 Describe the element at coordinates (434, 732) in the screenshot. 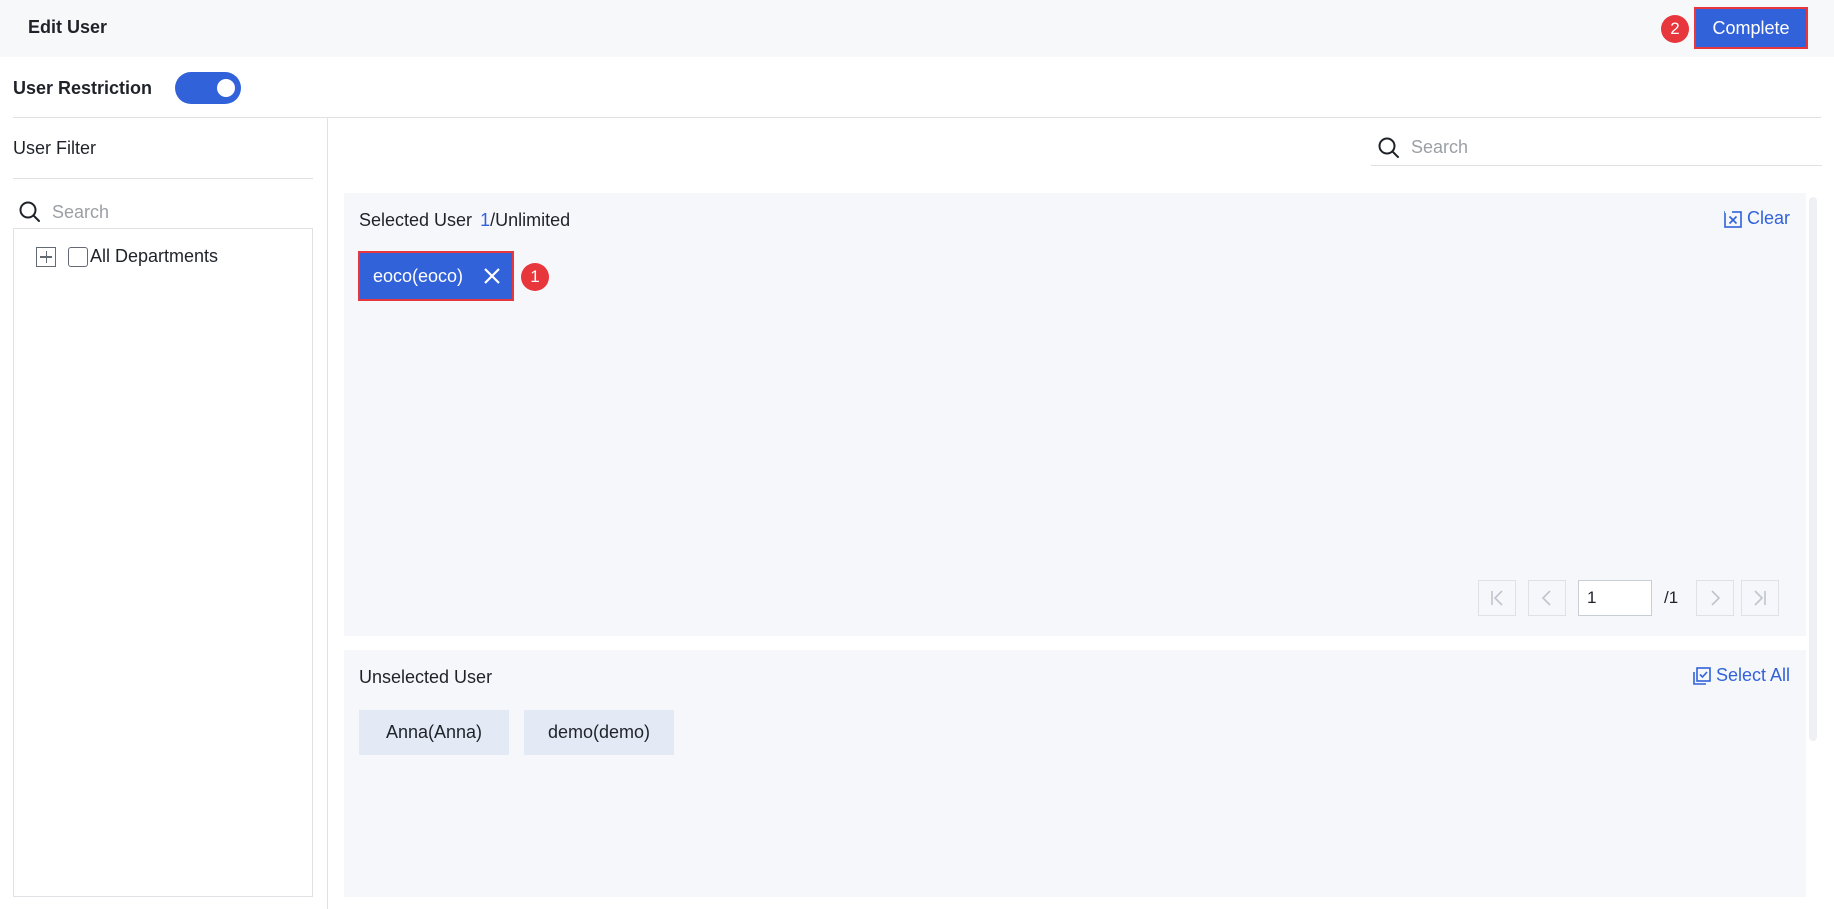

I see `unselected-user-chip: Anna(Anna)` at that location.